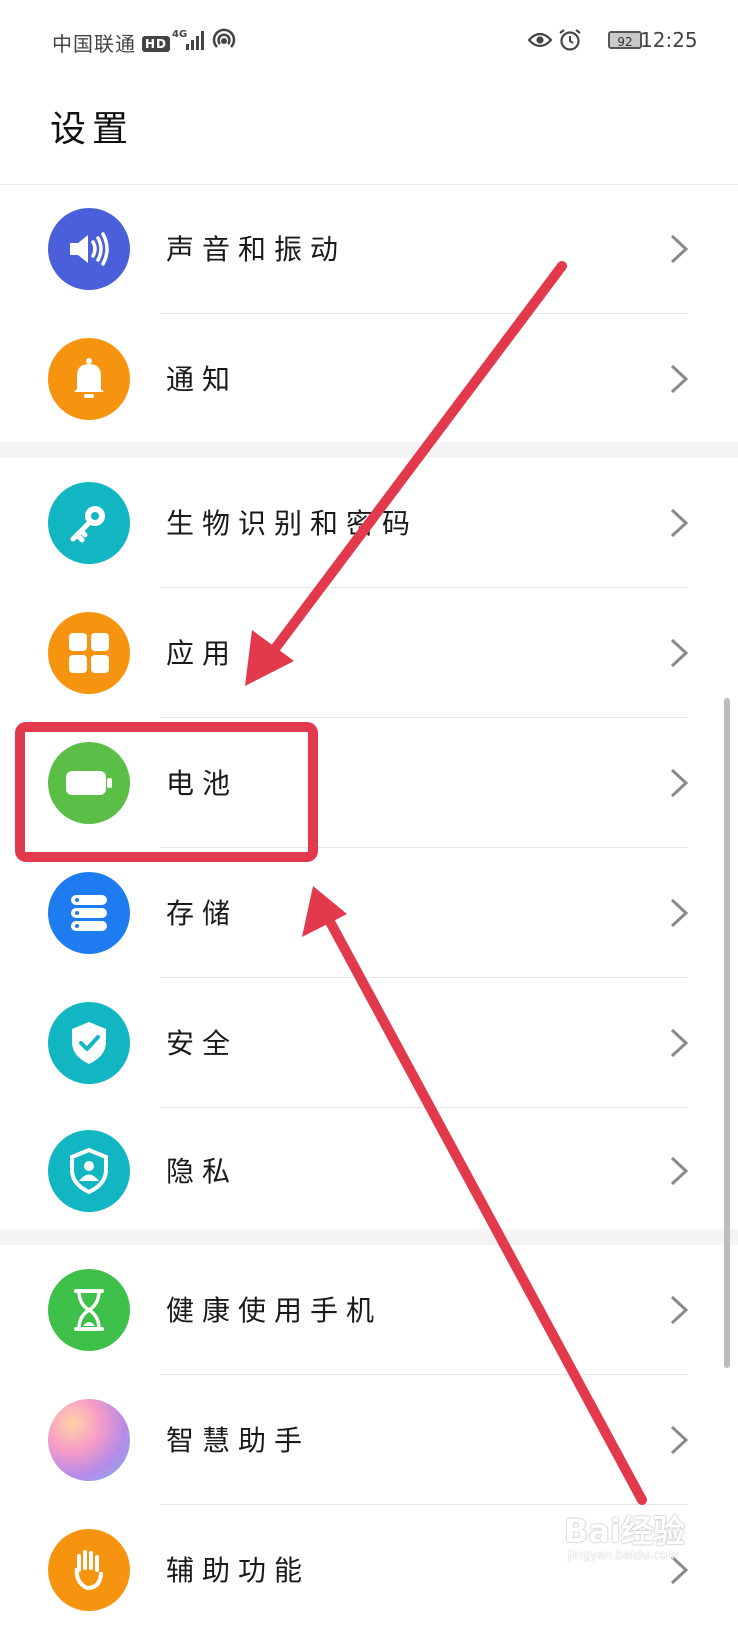 This screenshot has height=1635, width=738. What do you see at coordinates (369, 40) in the screenshot?
I see `status-bar: 中国联通 HD 4G 92 12:25` at bounding box center [369, 40].